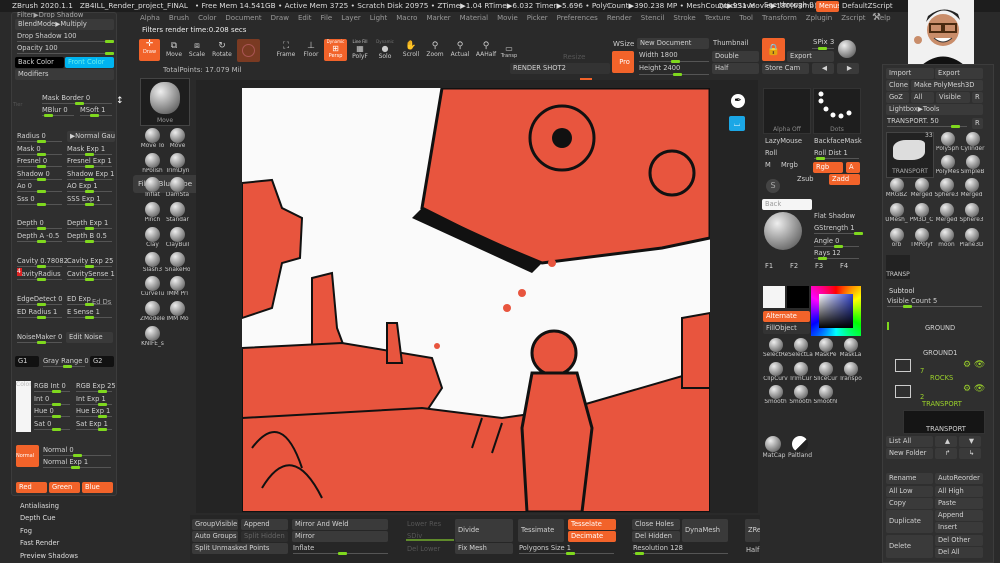 This screenshot has width=1000, height=563. What do you see at coordinates (909, 521) in the screenshot?
I see `duplicate-button: Duplicate` at bounding box center [909, 521].